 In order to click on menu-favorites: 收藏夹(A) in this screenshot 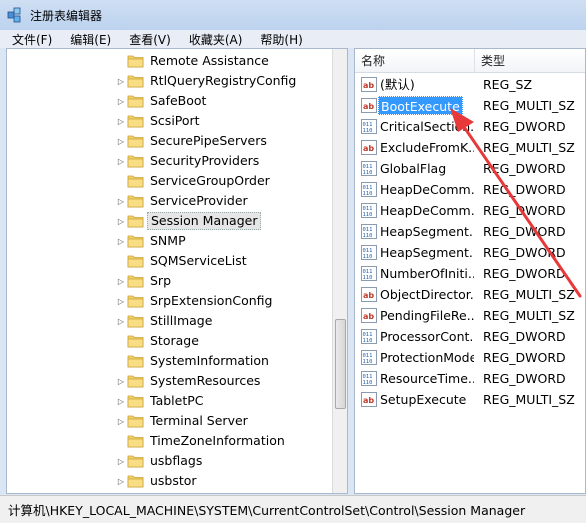, I will do `click(217, 39)`.